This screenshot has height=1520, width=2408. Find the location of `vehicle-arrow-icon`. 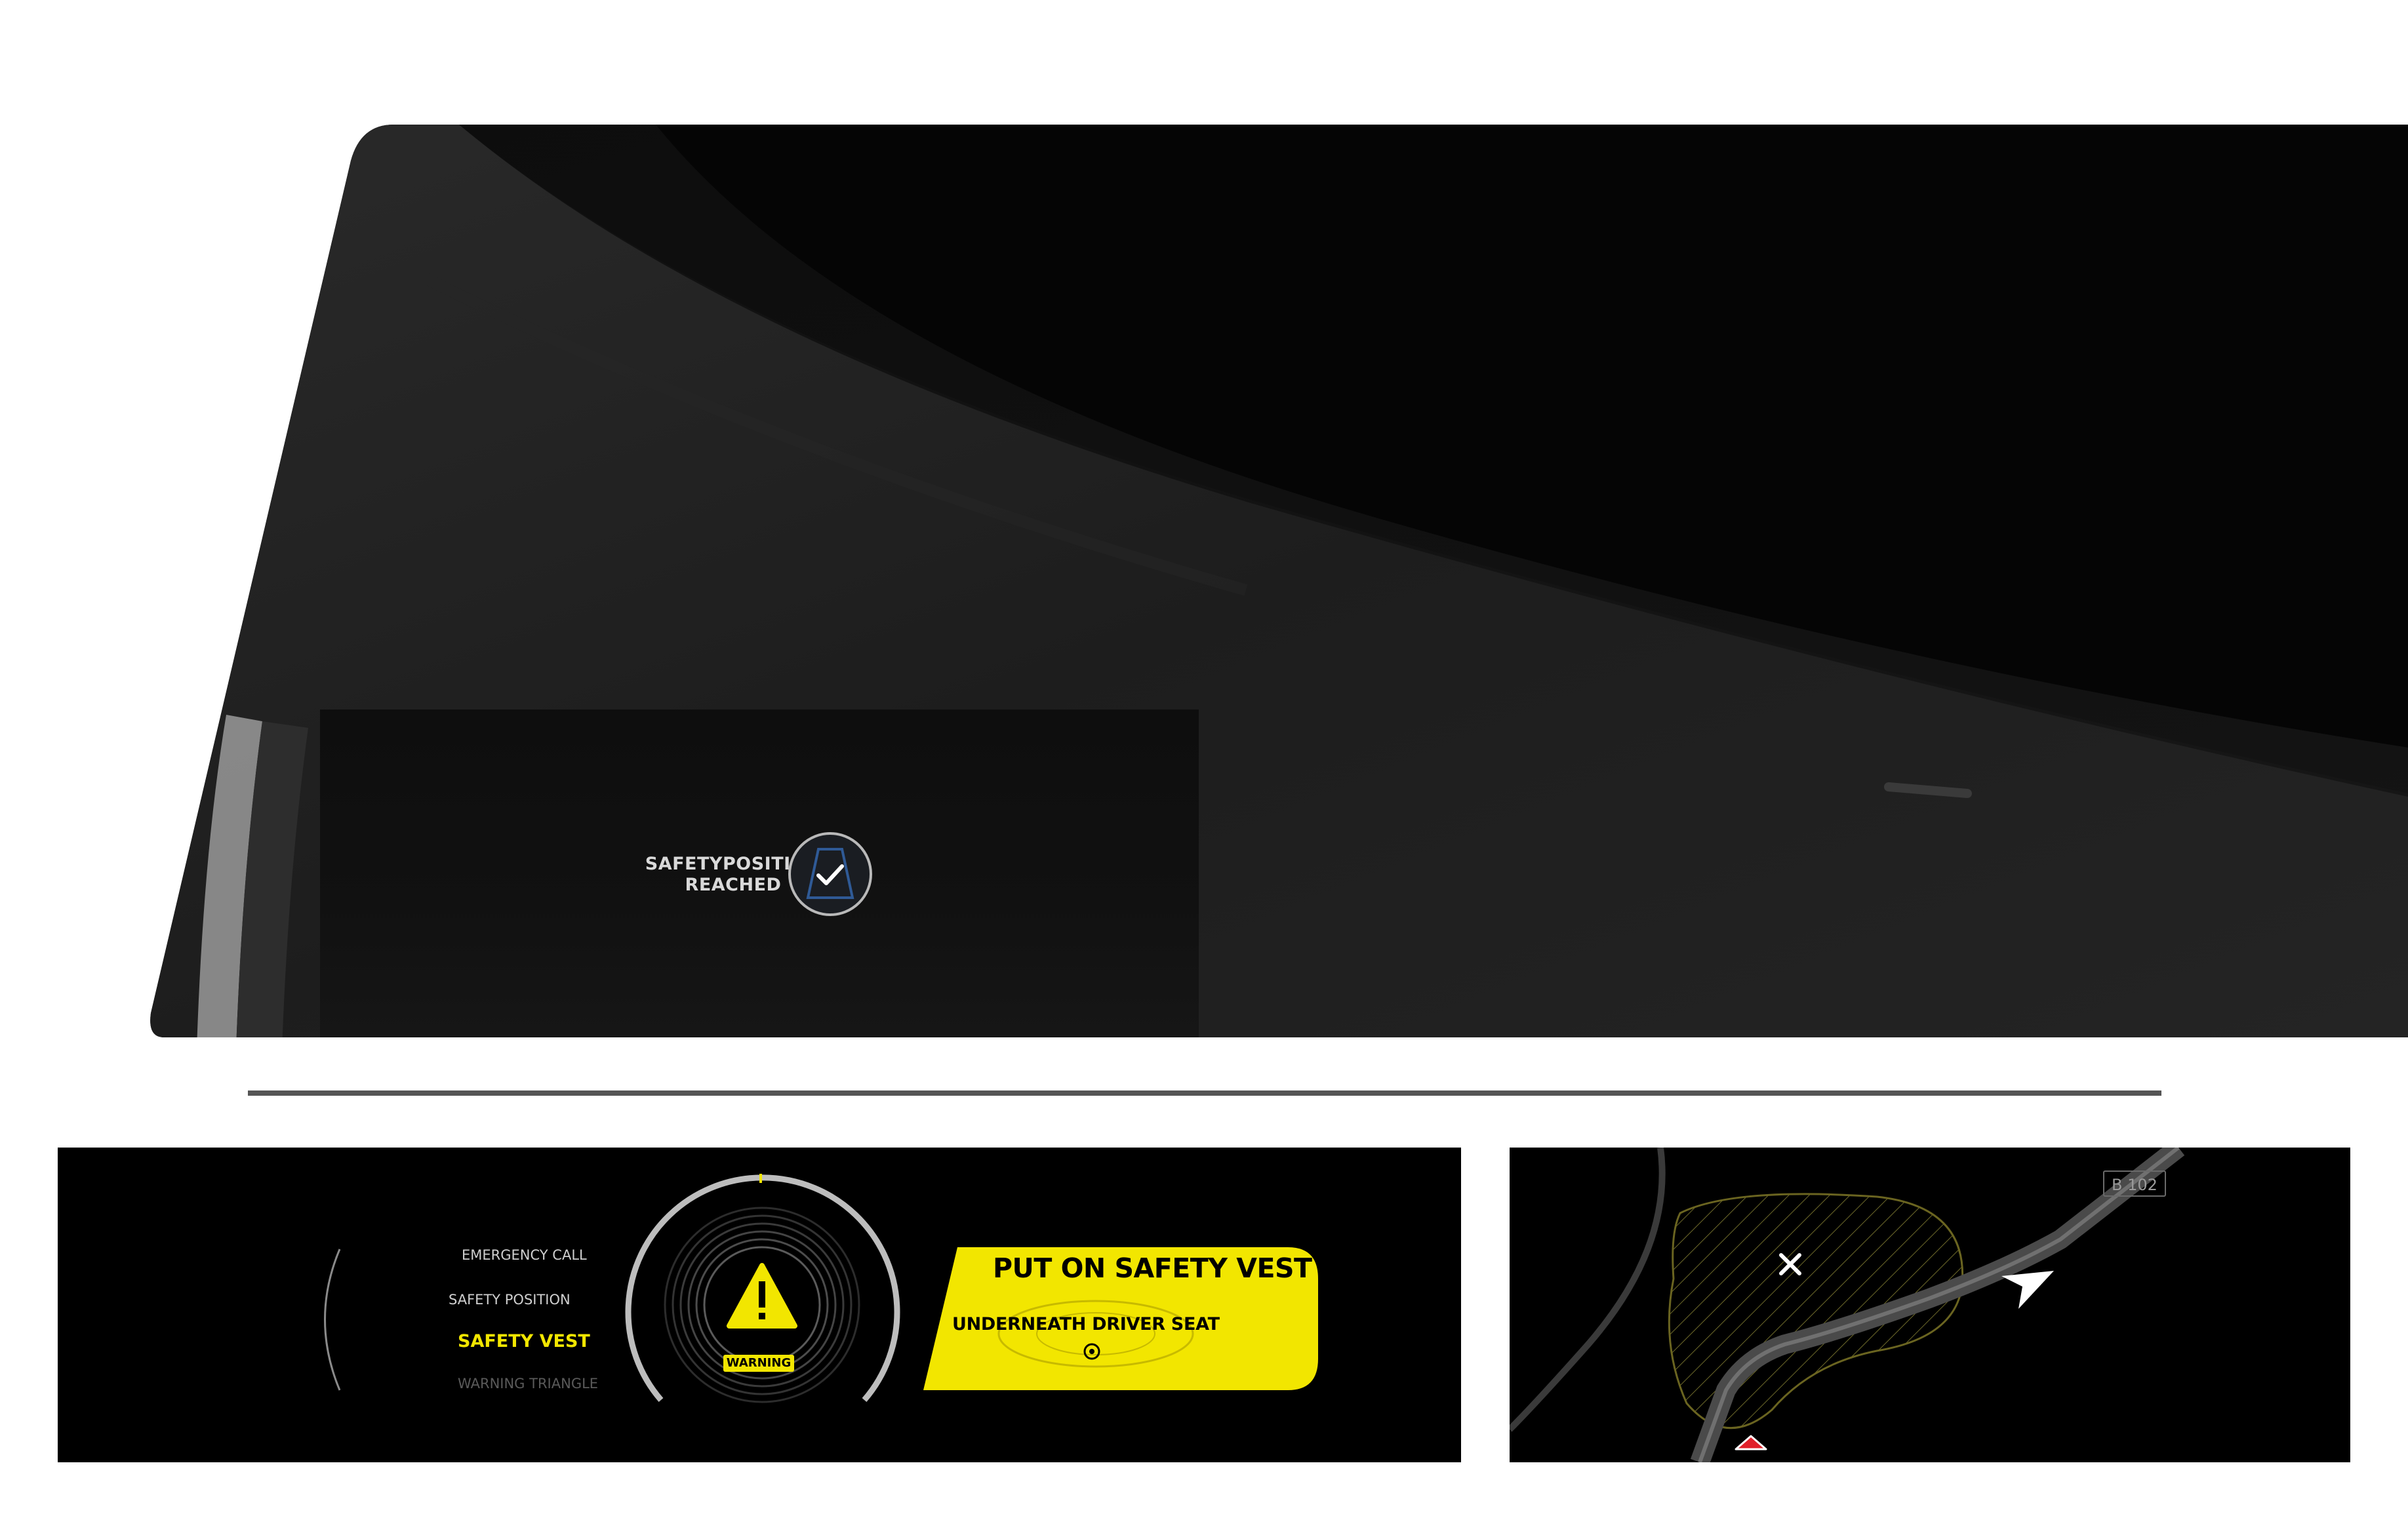

vehicle-arrow-icon is located at coordinates (2028, 1290).